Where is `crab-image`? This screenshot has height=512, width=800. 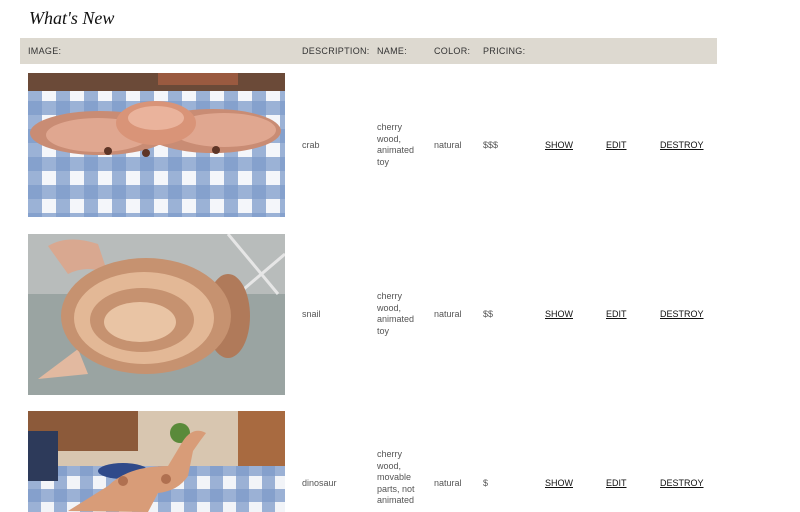 crab-image is located at coordinates (156, 145).